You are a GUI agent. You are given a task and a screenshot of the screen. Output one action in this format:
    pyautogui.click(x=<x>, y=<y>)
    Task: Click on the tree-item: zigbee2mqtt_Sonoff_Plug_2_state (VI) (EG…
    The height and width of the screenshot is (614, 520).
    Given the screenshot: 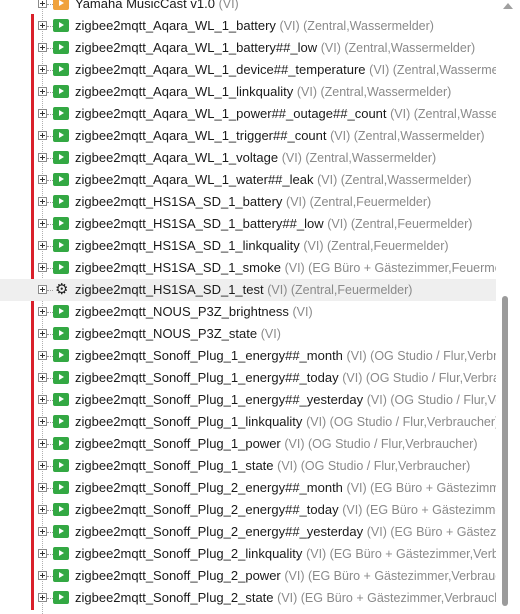 What is the action you would take?
    pyautogui.click(x=248, y=598)
    